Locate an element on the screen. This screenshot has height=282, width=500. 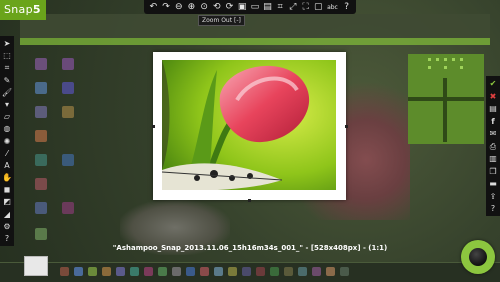
screen-icon: ▭ is located at coordinates (254, 7).